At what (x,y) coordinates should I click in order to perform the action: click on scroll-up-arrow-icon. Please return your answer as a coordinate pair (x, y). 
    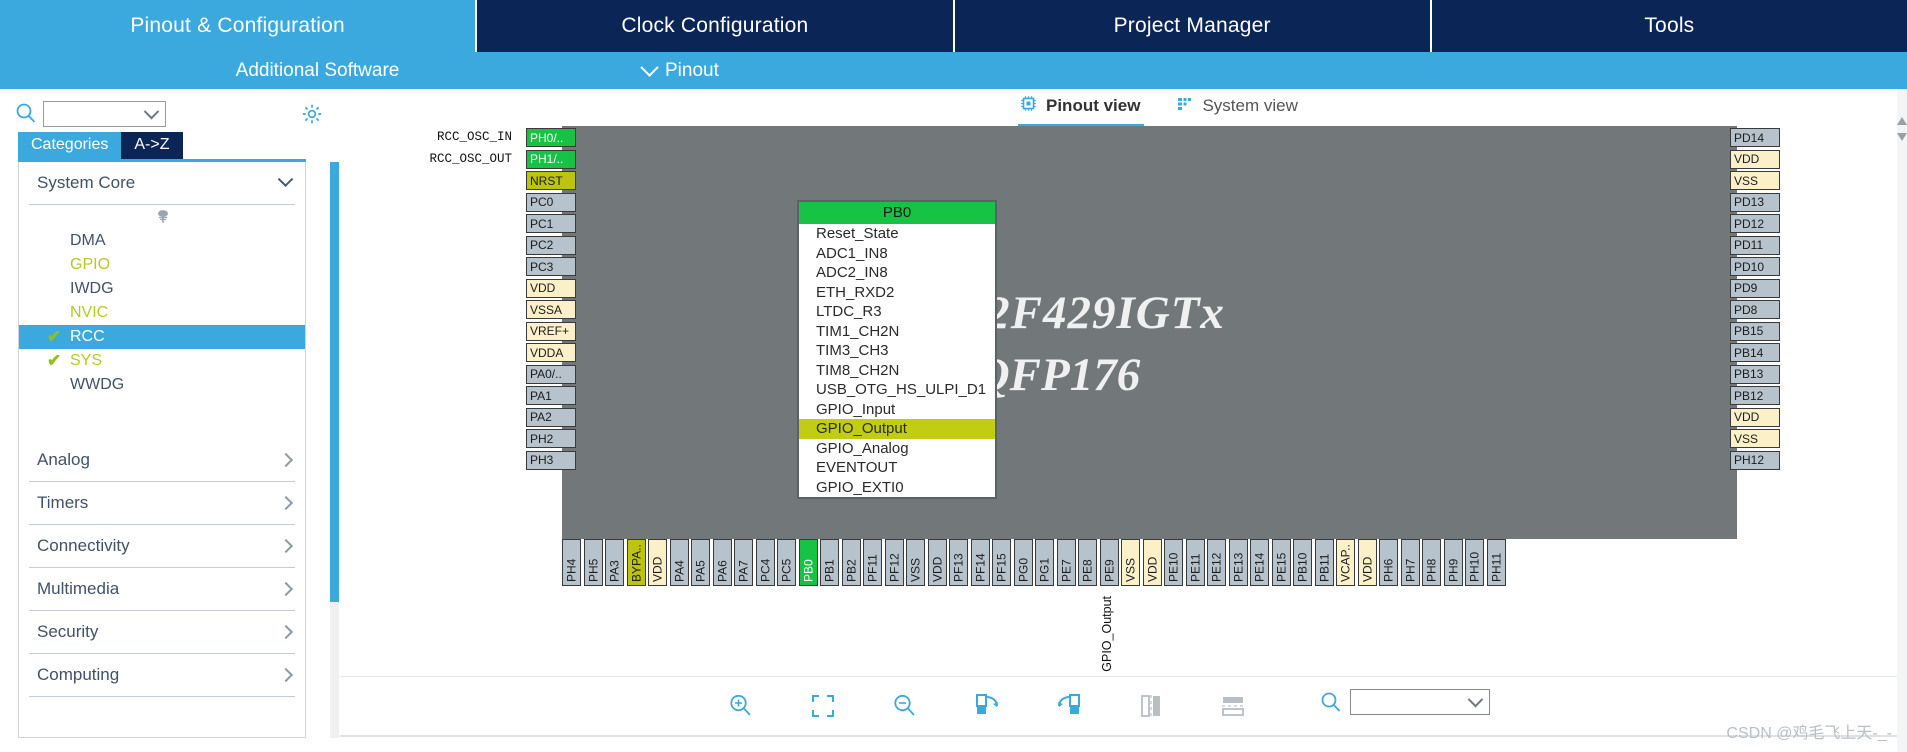
    Looking at the image, I should click on (1902, 121).